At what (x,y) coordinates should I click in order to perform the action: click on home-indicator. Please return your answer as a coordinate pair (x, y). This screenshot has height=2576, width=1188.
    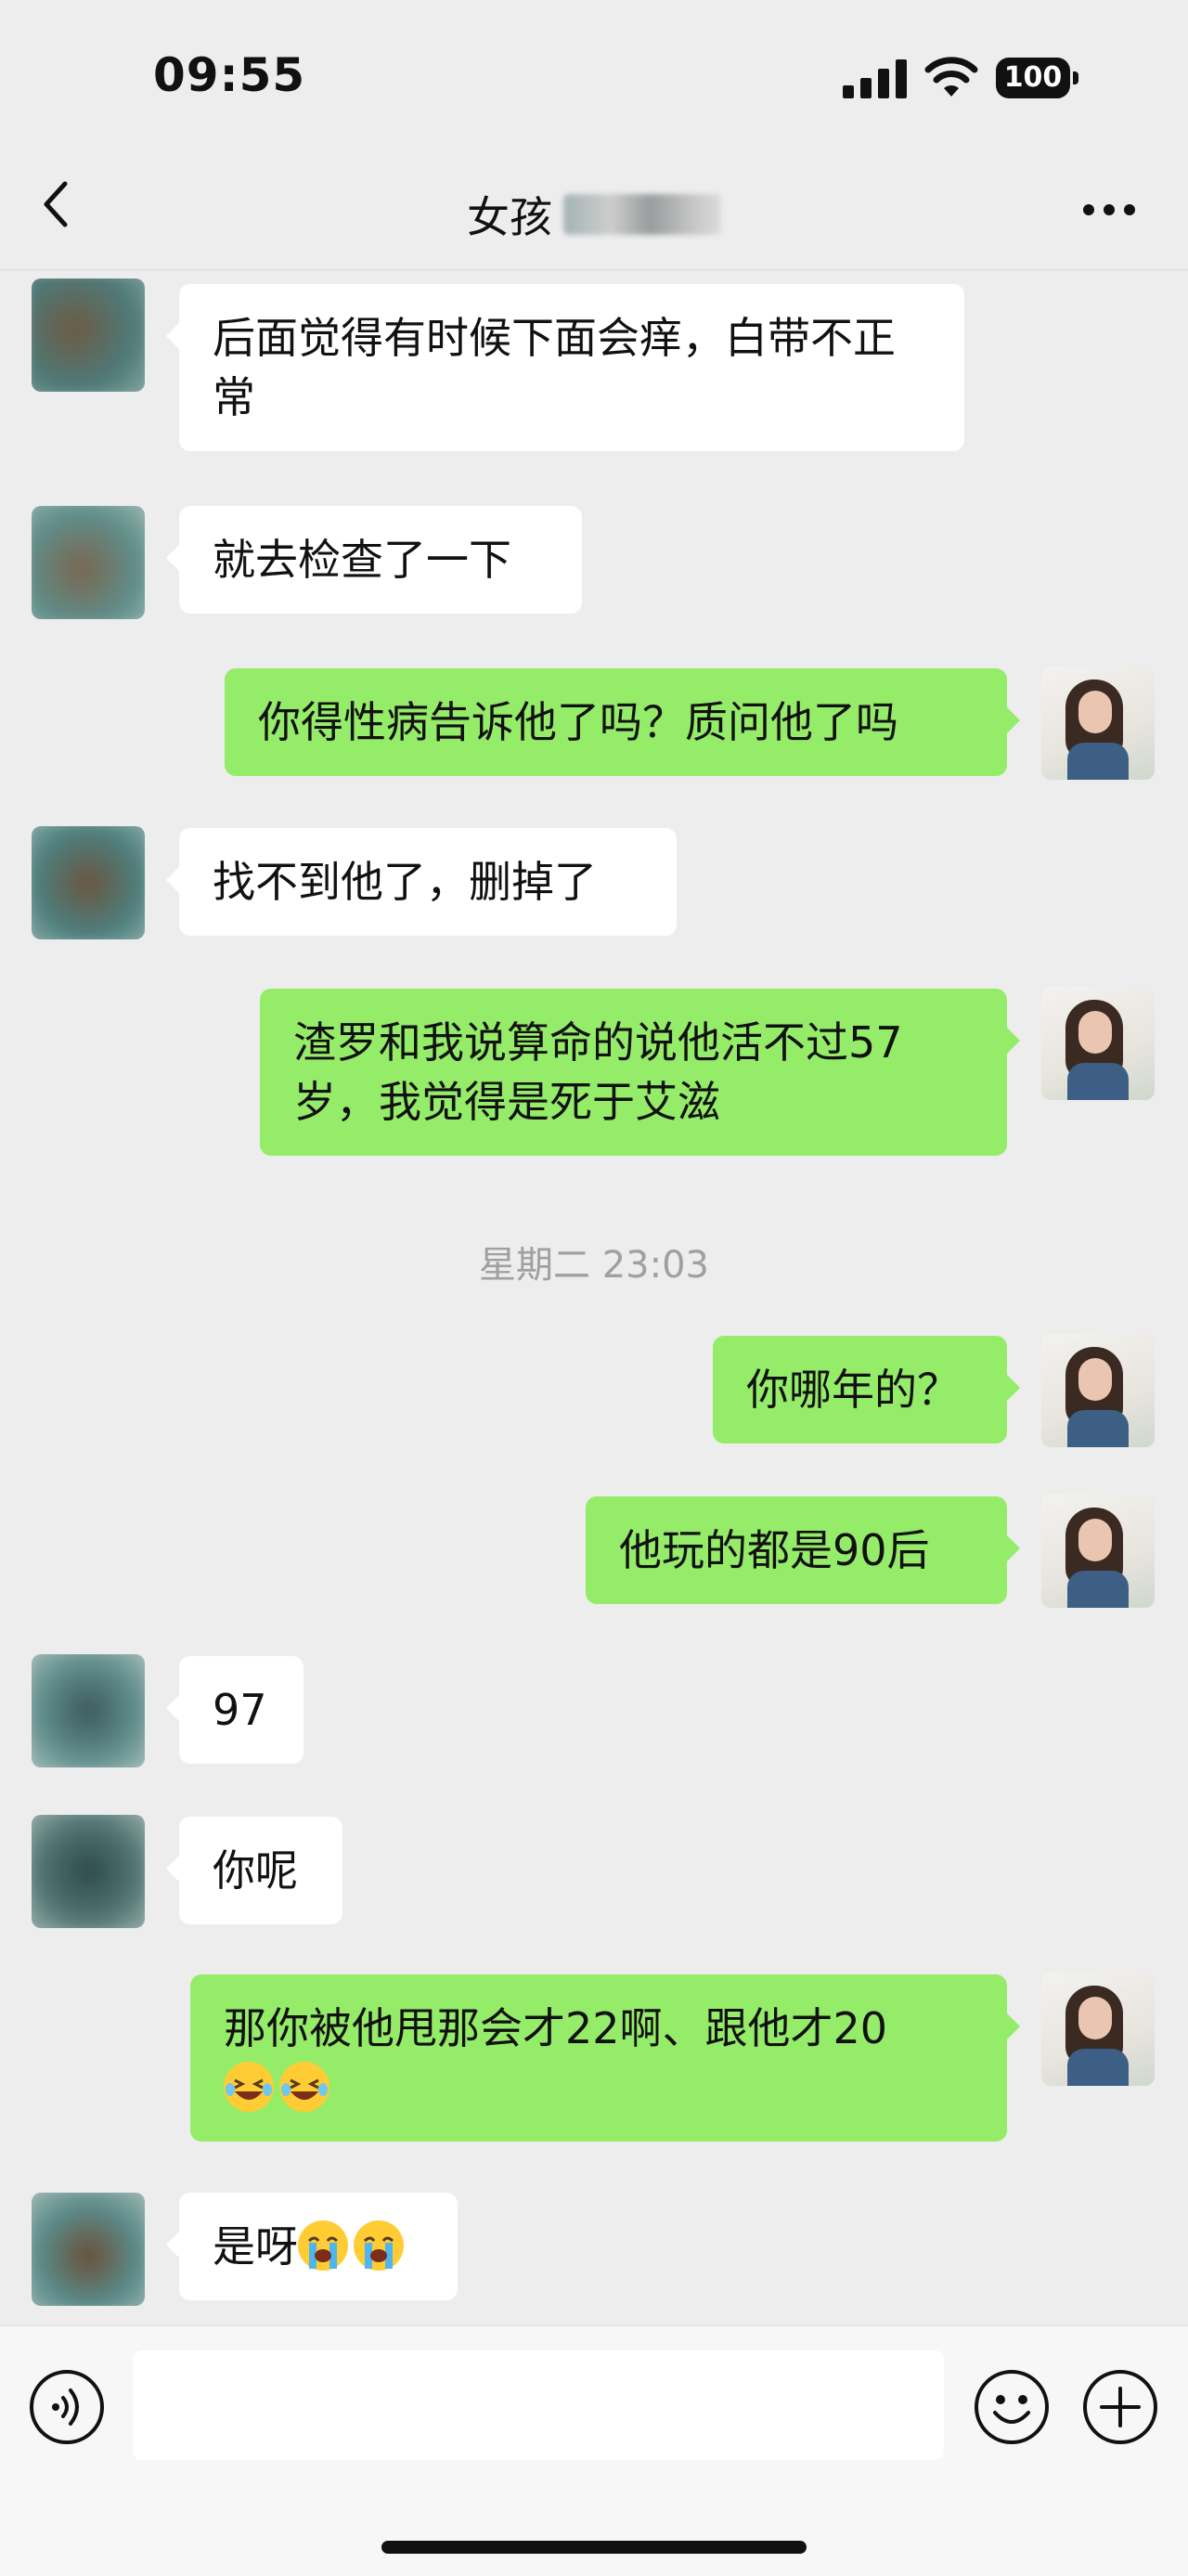
    Looking at the image, I should click on (594, 2547).